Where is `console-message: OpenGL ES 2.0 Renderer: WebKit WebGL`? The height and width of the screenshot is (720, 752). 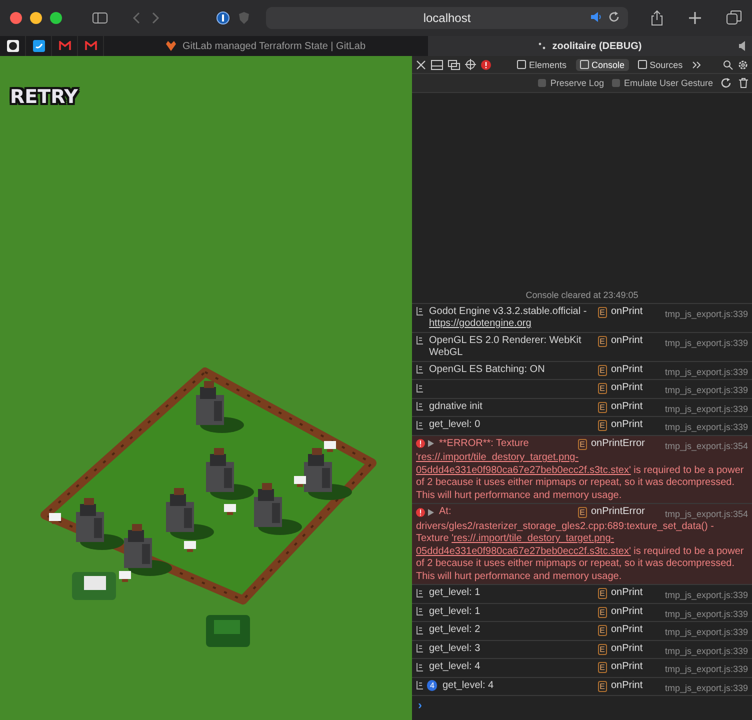 console-message: OpenGL ES 2.0 Renderer: WebKit WebGL is located at coordinates (505, 347).